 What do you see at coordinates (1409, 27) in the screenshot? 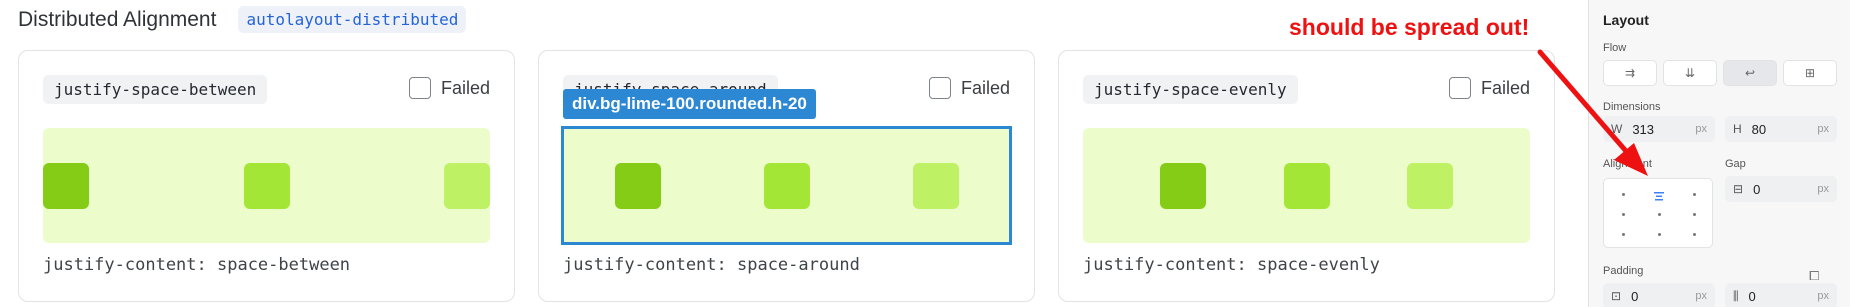
I see `annotation-text: should be spread out!` at bounding box center [1409, 27].